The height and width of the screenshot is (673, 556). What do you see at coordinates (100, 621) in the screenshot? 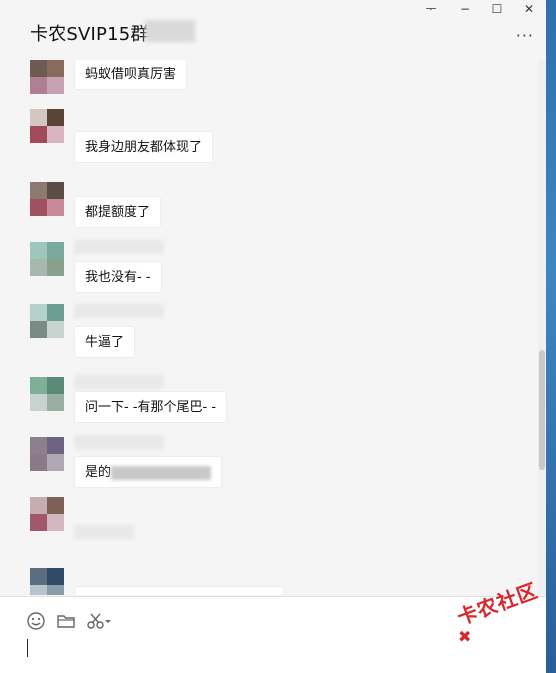
I see `scissors-icon` at bounding box center [100, 621].